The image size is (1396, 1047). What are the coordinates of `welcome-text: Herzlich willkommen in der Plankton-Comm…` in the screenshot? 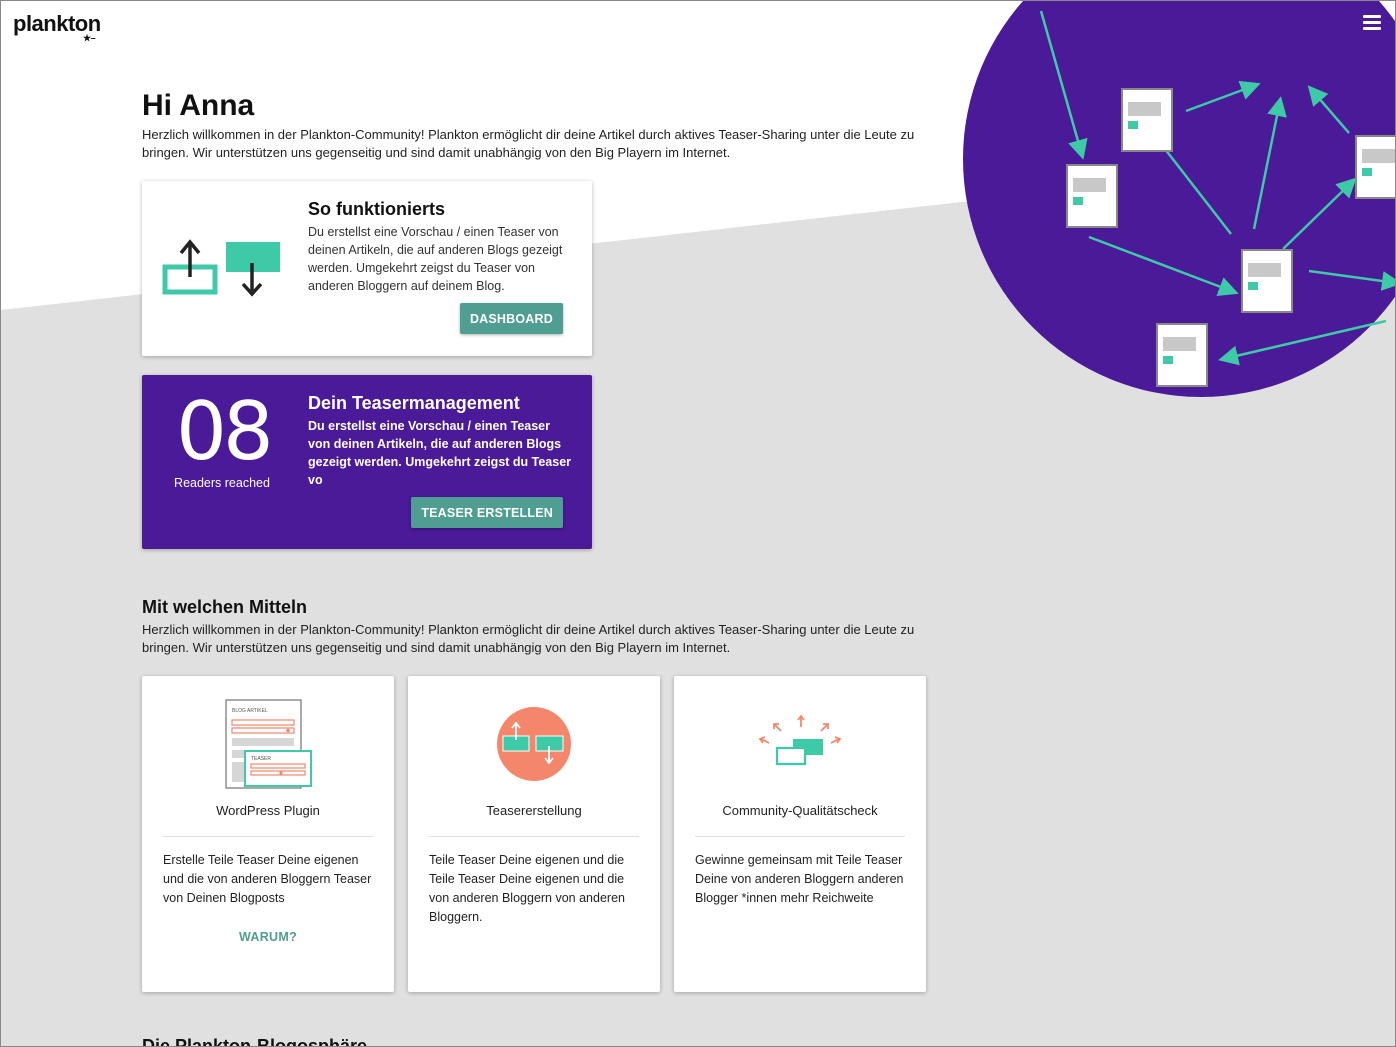 It's located at (528, 143).